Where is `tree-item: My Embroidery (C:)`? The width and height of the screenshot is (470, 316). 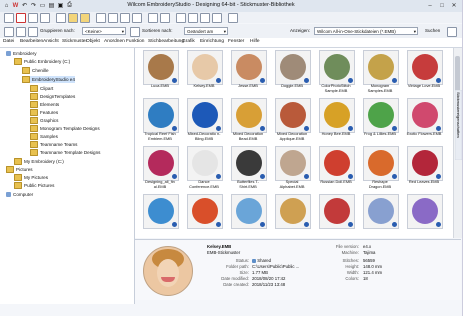
tree-item: My Embroidery (C:) is located at coordinates (39, 161).